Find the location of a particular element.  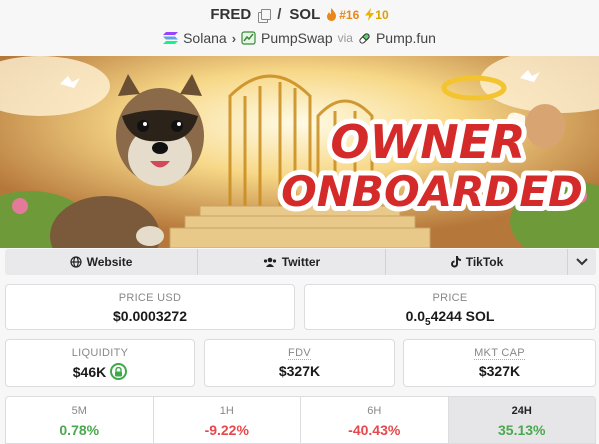

copy-icon is located at coordinates (265, 15).